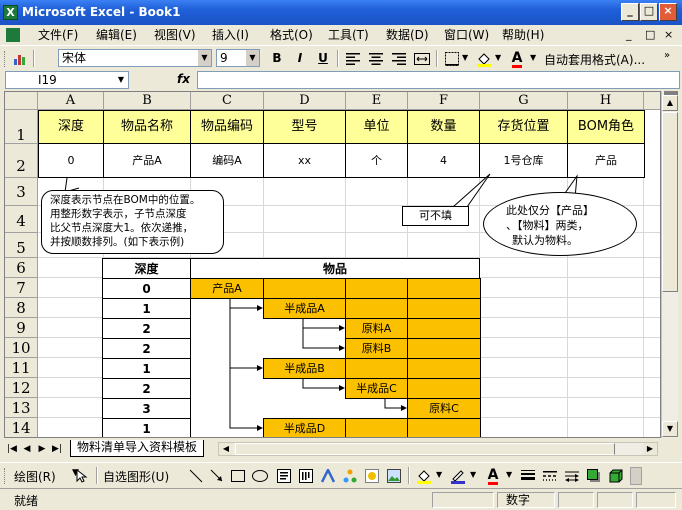 The image size is (682, 510). I want to click on arrow-tool-icon, so click(217, 475).